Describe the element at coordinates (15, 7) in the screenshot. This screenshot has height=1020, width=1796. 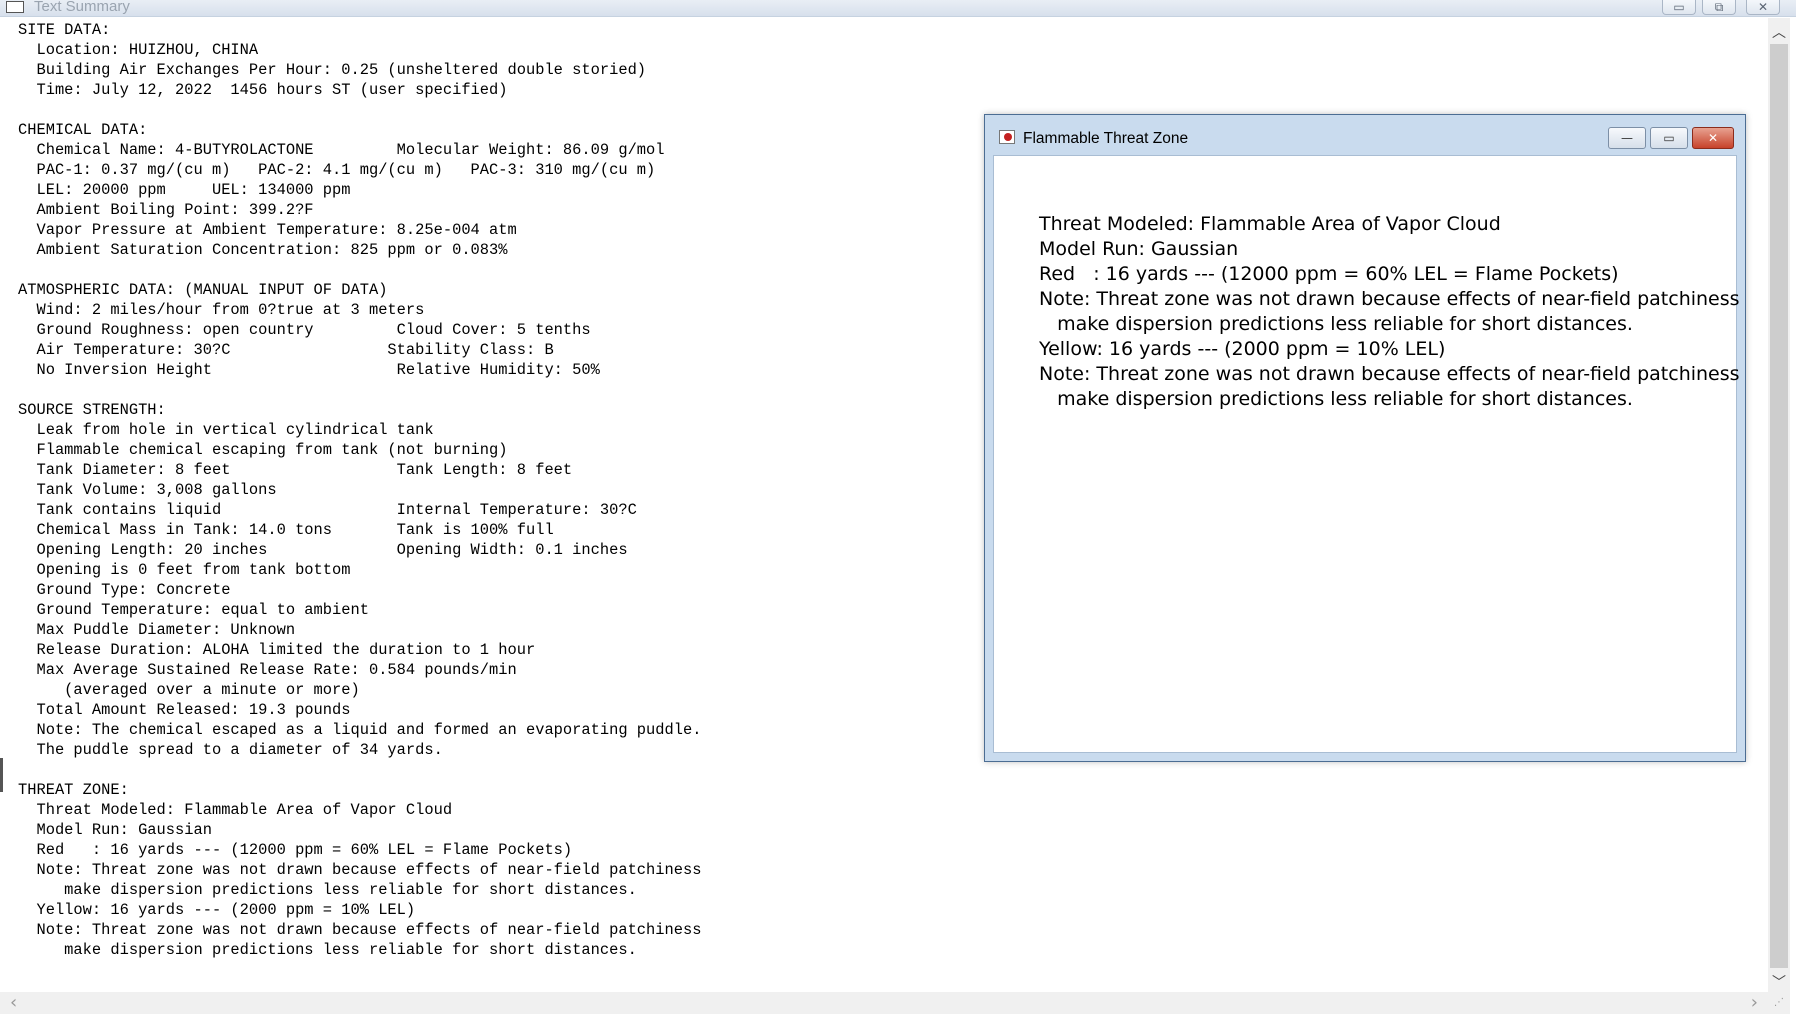
I see `app-icon` at that location.